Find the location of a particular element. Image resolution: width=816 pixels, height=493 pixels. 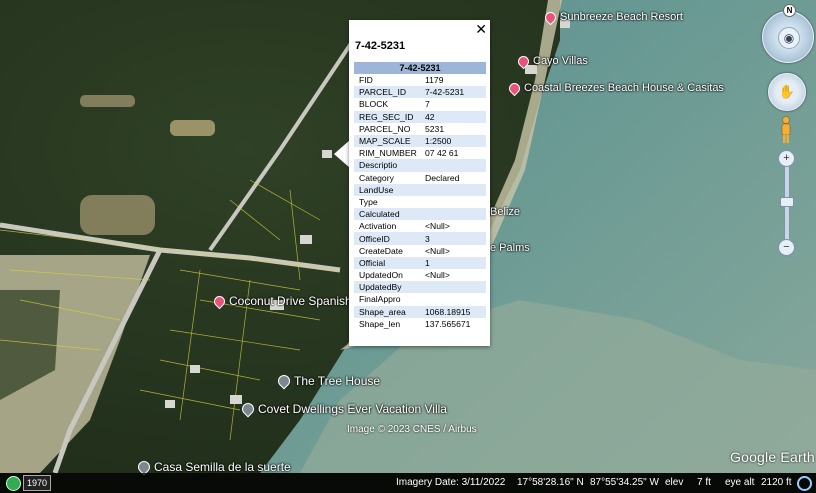

table-row: MAP_SCALE 1:2500 is located at coordinates (420, 141).